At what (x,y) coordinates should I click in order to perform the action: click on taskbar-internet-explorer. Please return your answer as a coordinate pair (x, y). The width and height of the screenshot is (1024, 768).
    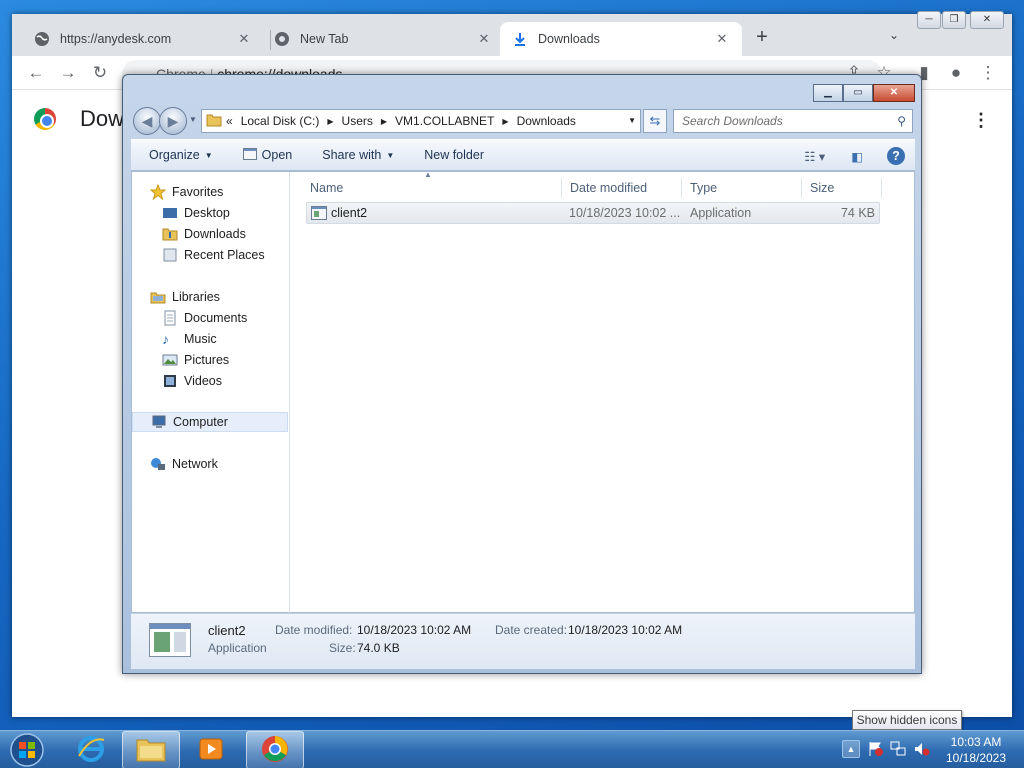
    Looking at the image, I should click on (91, 749).